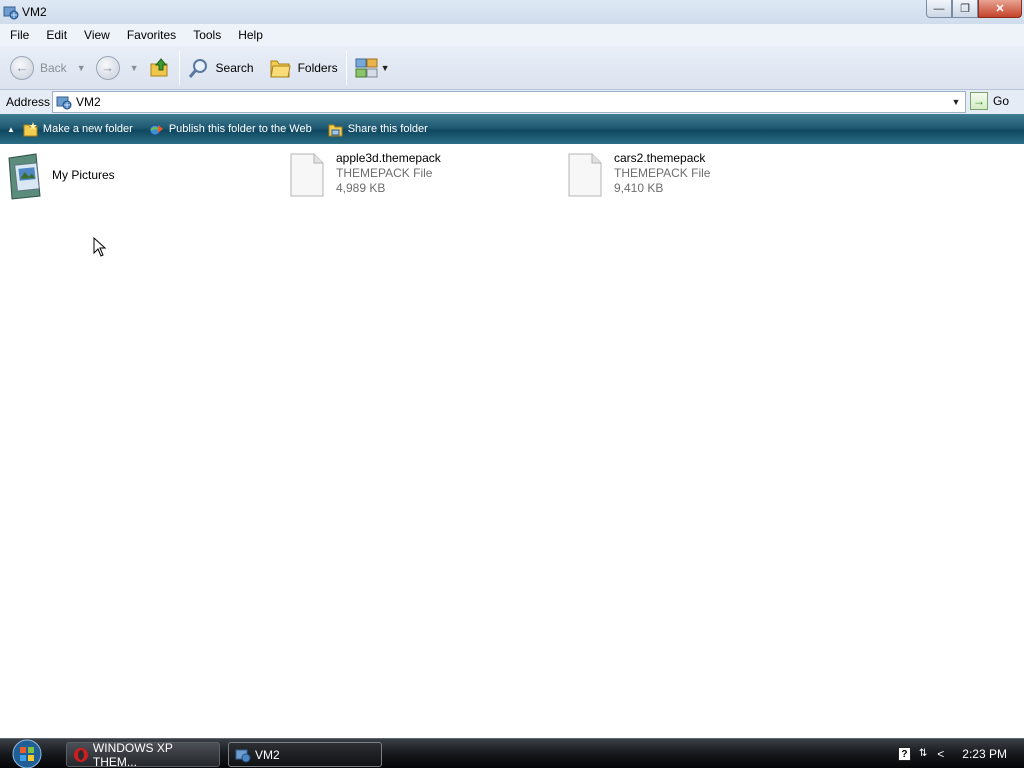  I want to click on go-button: → Go, so click(989, 101).